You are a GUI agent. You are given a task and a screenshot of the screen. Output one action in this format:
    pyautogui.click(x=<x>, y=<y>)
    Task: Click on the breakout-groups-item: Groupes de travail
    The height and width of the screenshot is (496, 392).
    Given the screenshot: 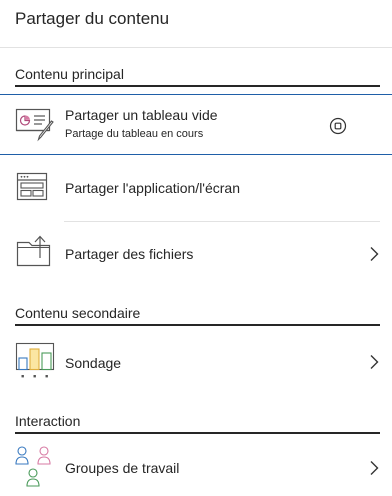 What is the action you would take?
    pyautogui.click(x=196, y=468)
    